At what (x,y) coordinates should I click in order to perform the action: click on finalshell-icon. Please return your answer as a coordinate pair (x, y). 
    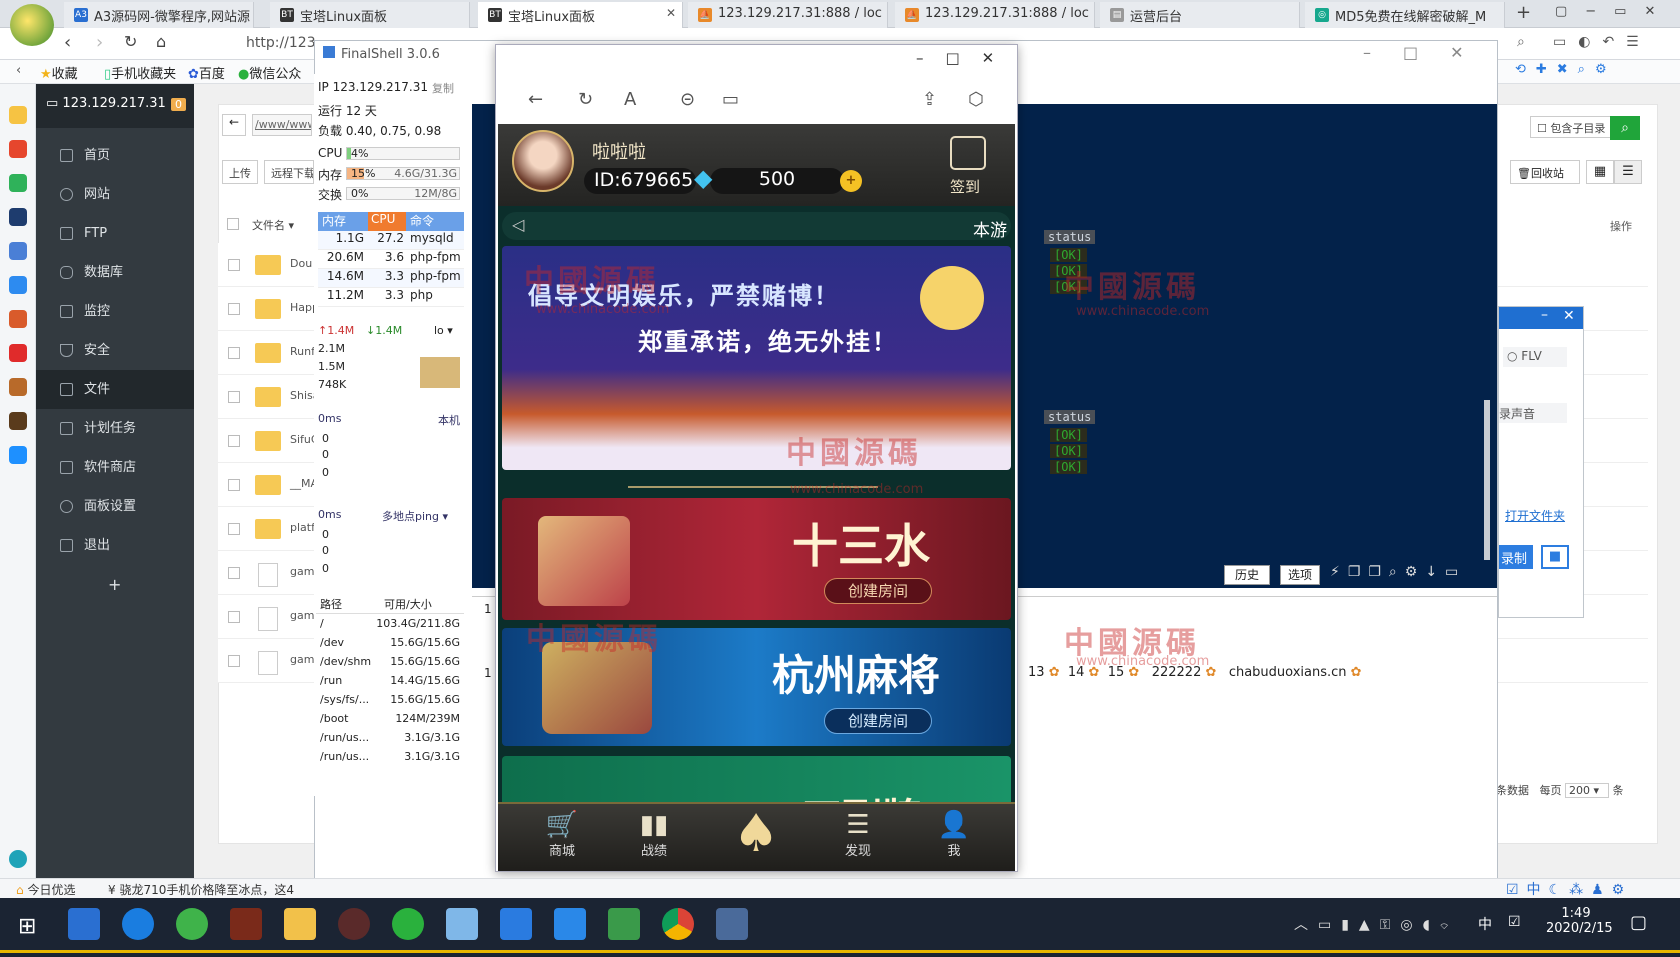
    Looking at the image, I should click on (732, 924).